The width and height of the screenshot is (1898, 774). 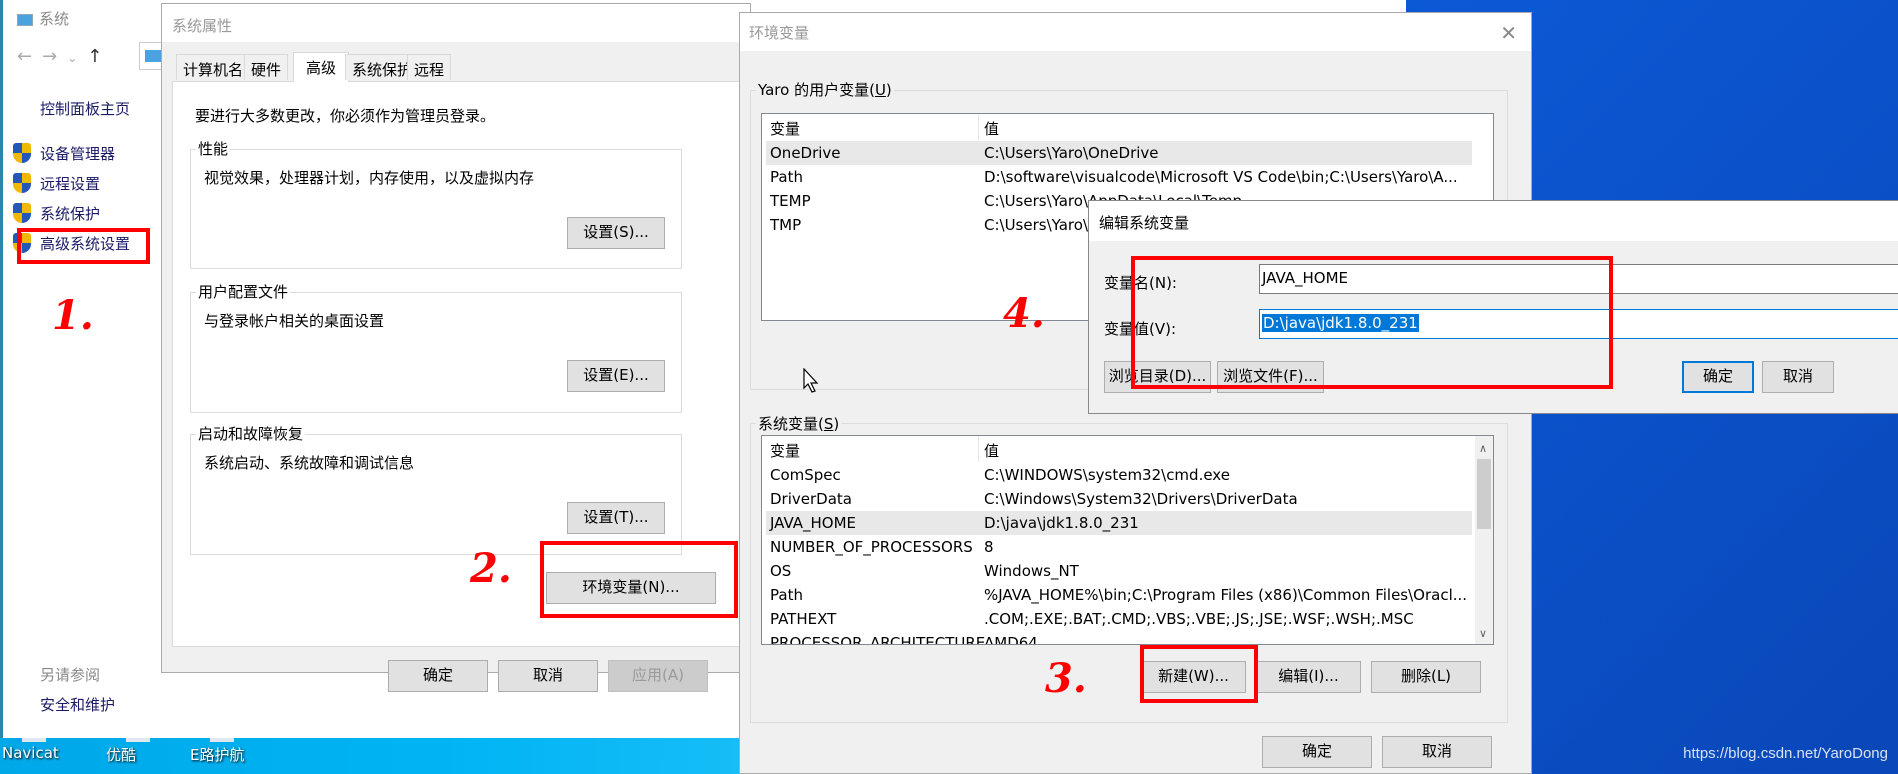 I want to click on highlight-edit-fields, so click(x=1372, y=322).